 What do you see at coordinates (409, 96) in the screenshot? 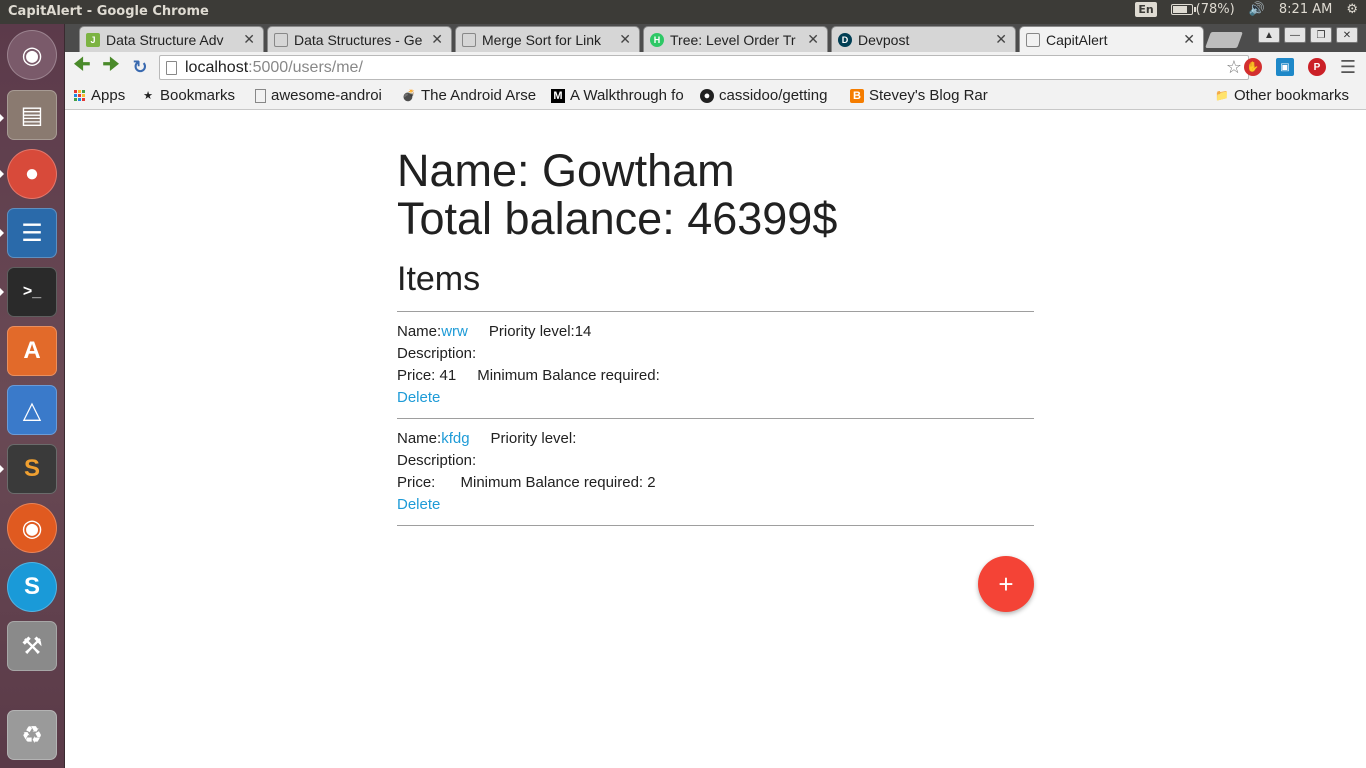
I see `bomb-icon: 💣` at bounding box center [409, 96].